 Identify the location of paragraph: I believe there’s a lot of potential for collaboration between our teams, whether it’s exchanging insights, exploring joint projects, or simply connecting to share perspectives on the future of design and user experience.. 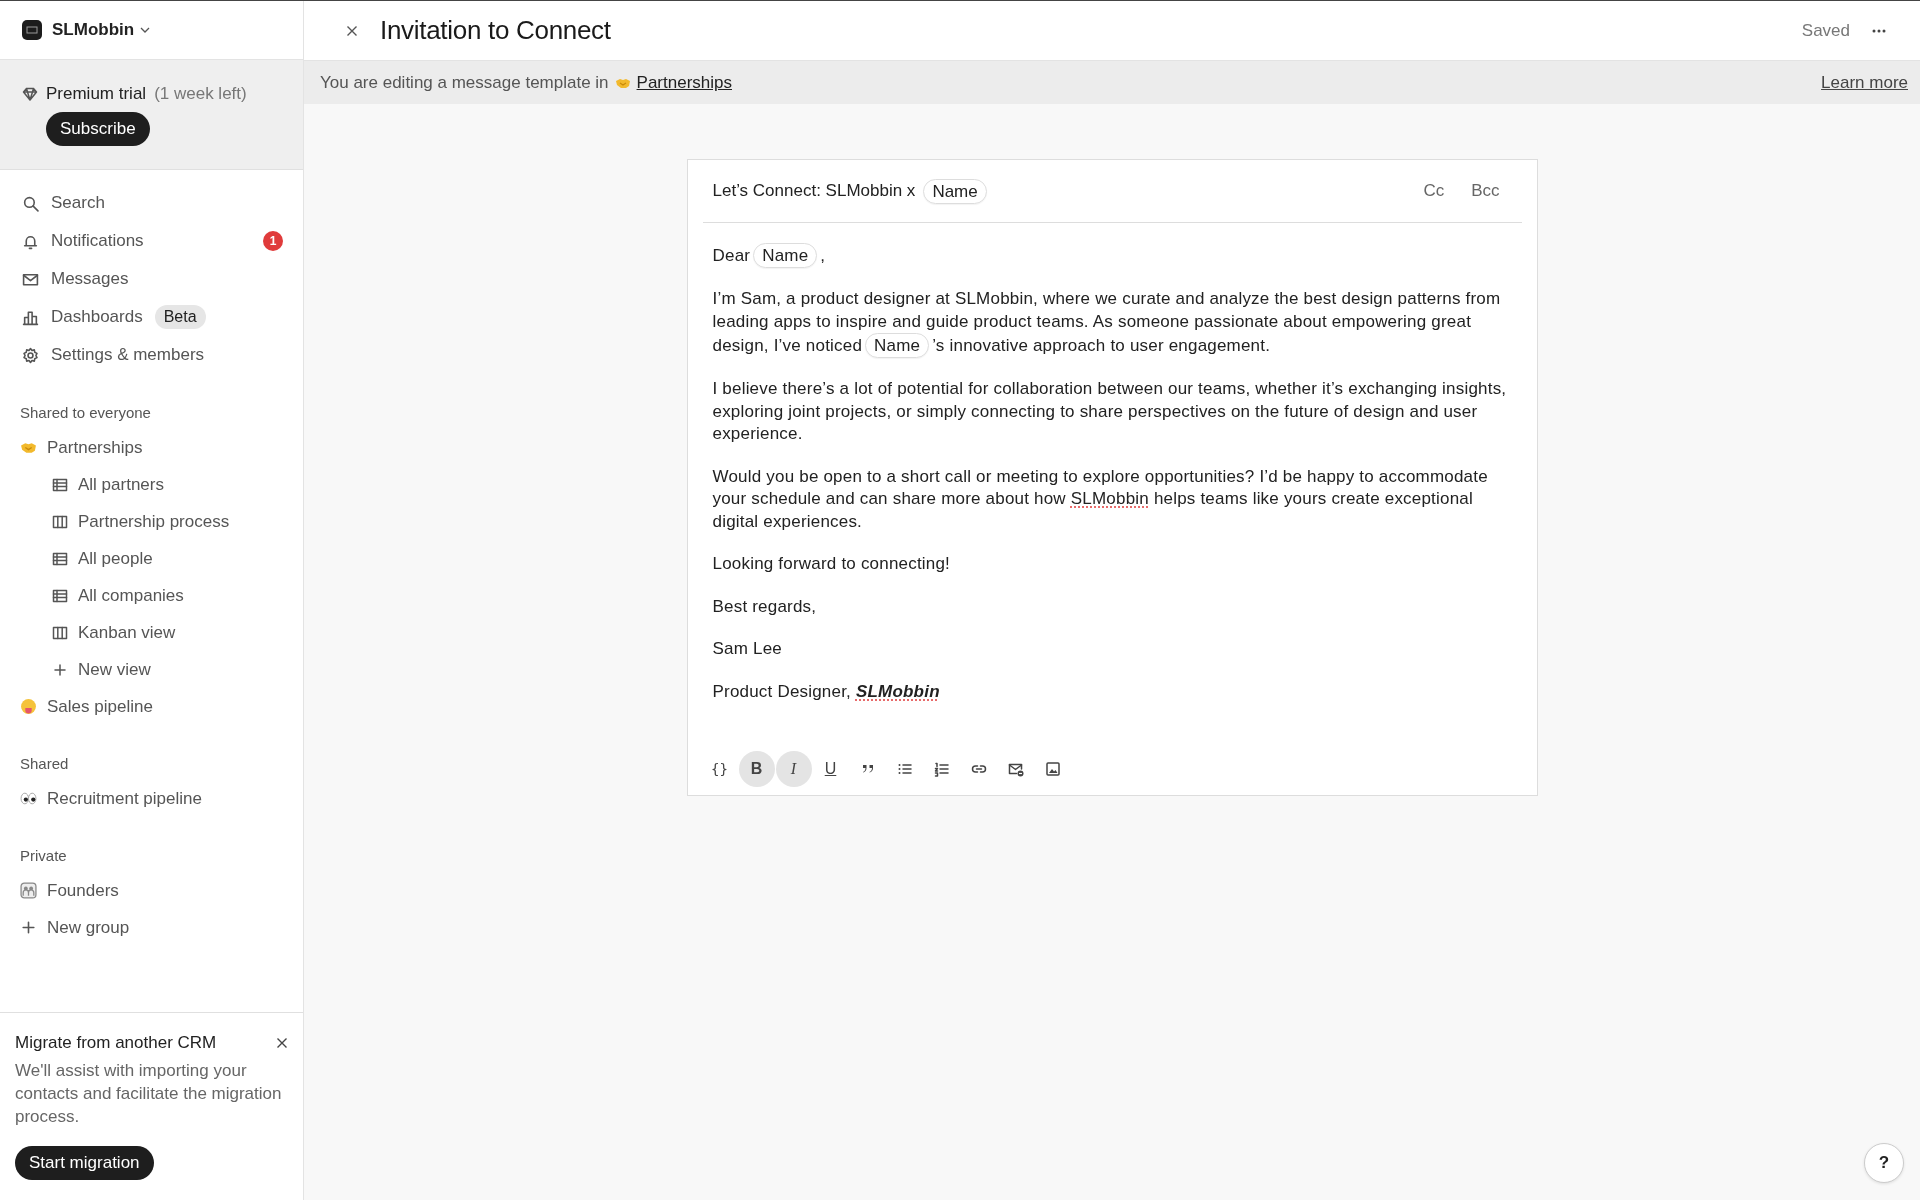
(1110, 411).